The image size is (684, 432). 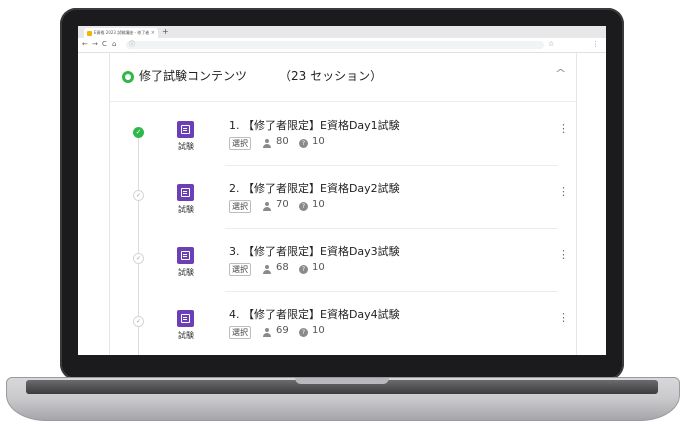 What do you see at coordinates (85, 44) in the screenshot?
I see `back-icon: ←` at bounding box center [85, 44].